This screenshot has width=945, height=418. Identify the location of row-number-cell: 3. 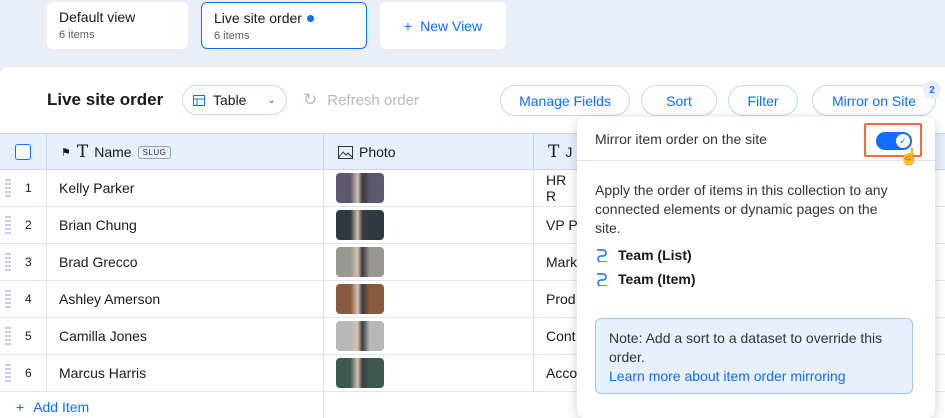
(23, 262).